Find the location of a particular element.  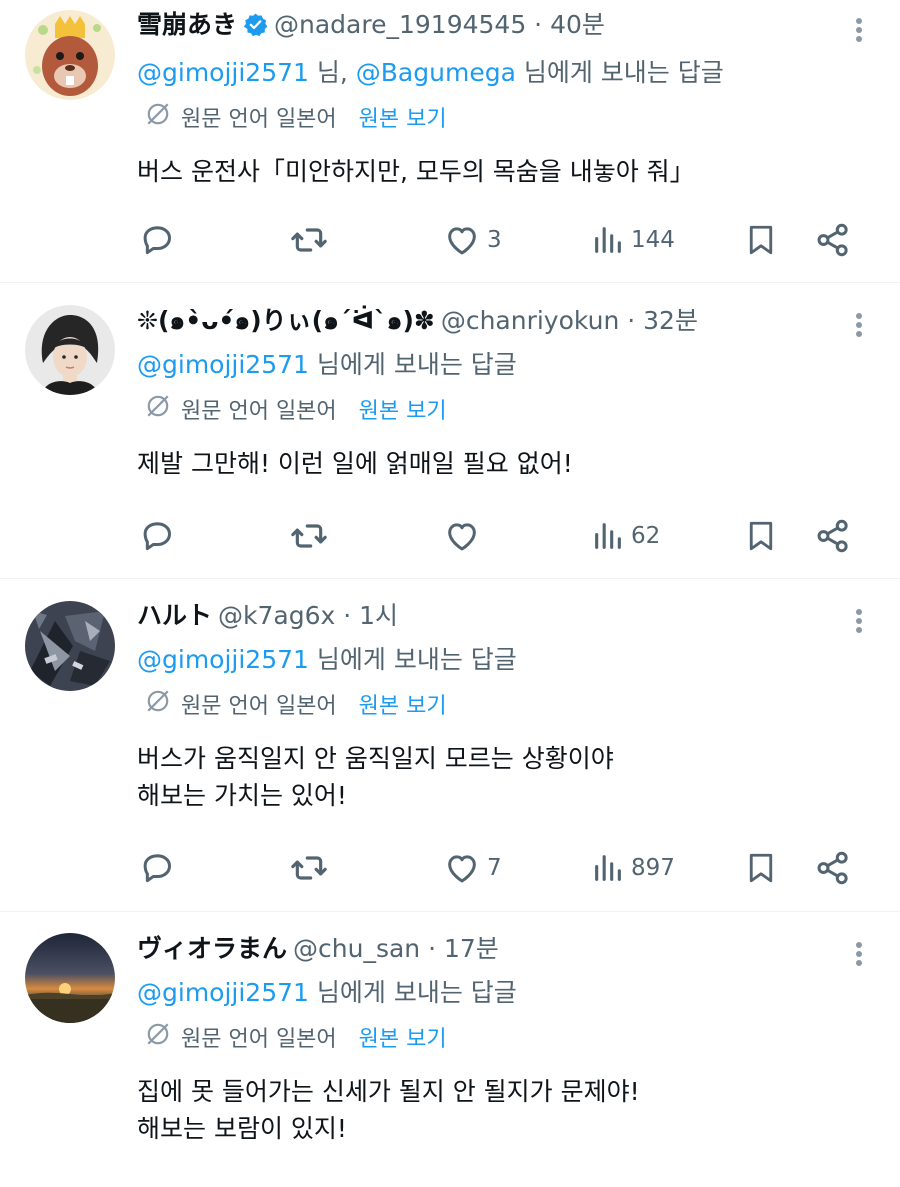

action-bar: 3 144 is located at coordinates (498, 240).